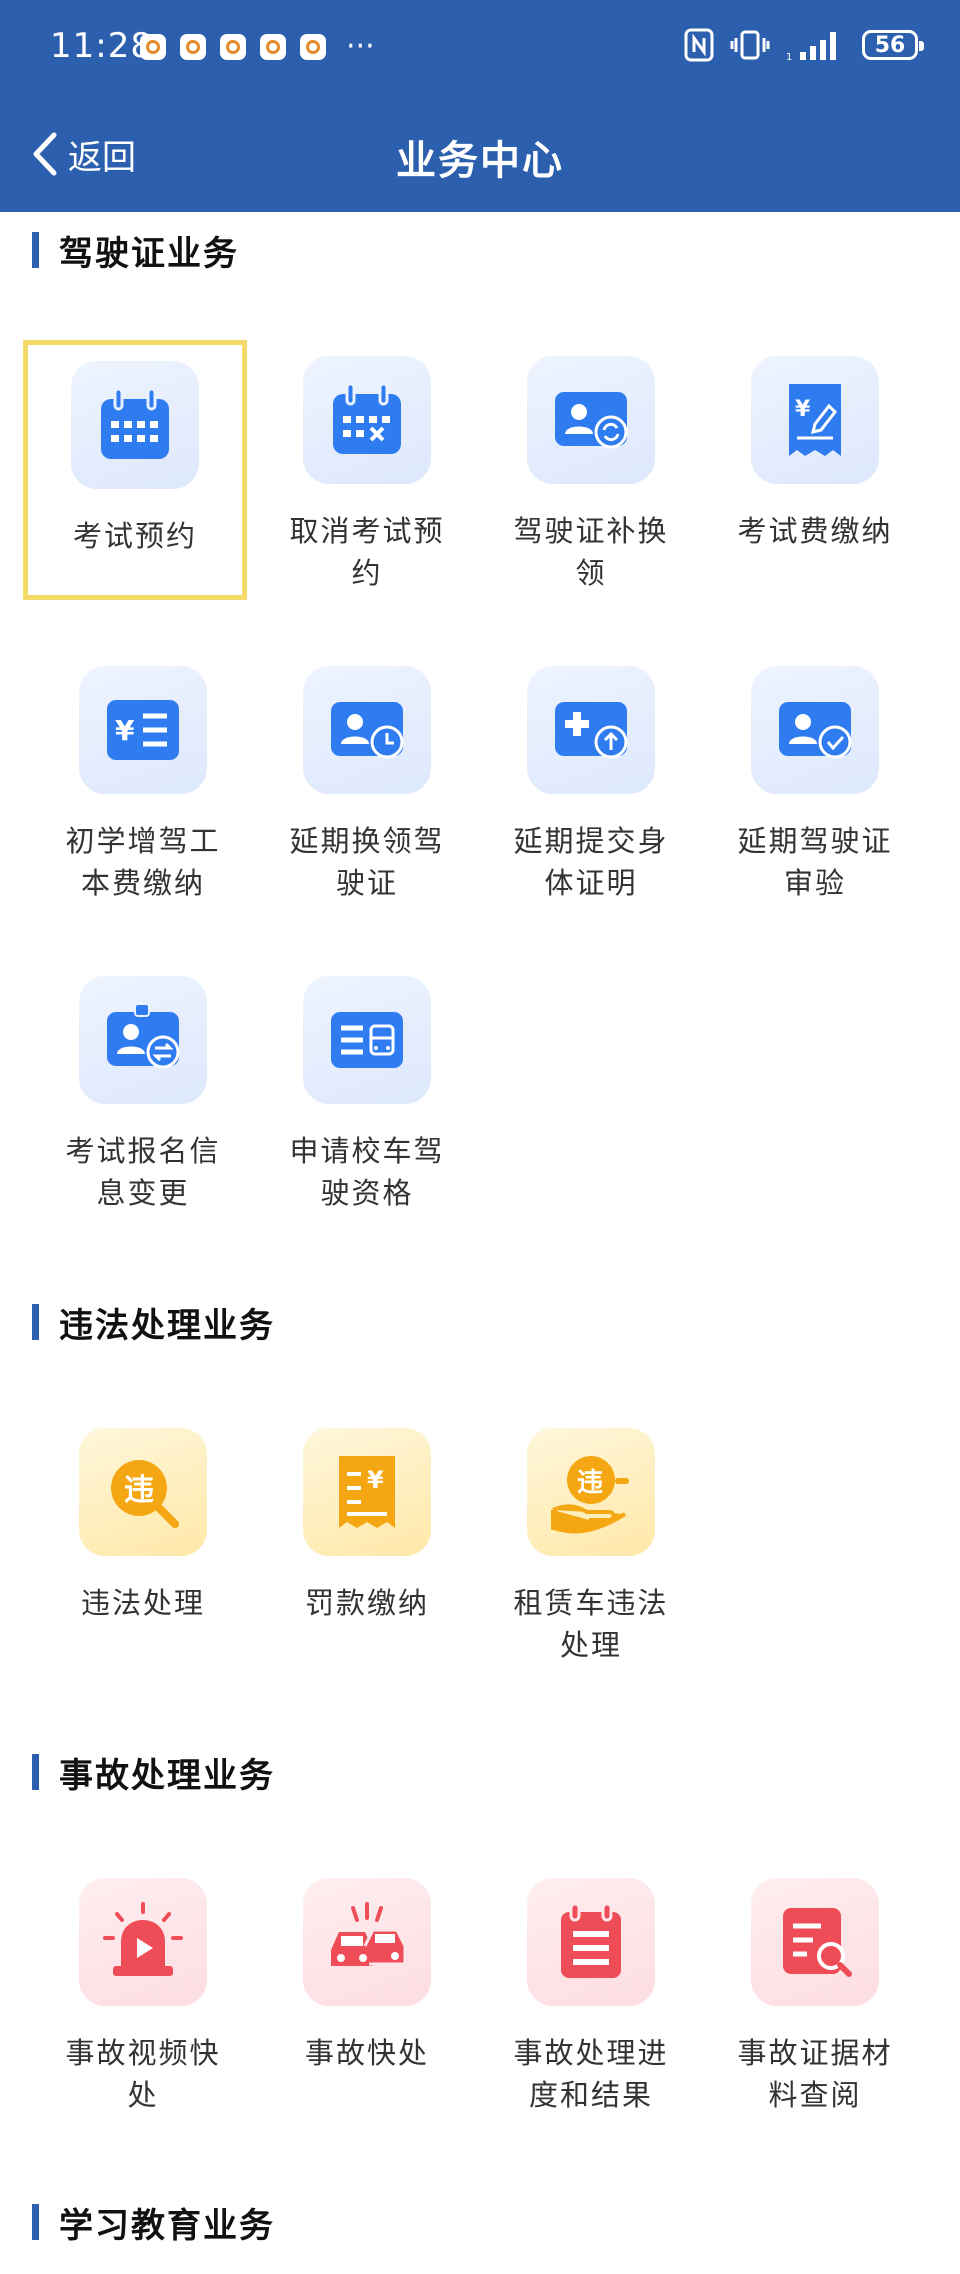  What do you see at coordinates (135, 423) in the screenshot?
I see `calendar-icon` at bounding box center [135, 423].